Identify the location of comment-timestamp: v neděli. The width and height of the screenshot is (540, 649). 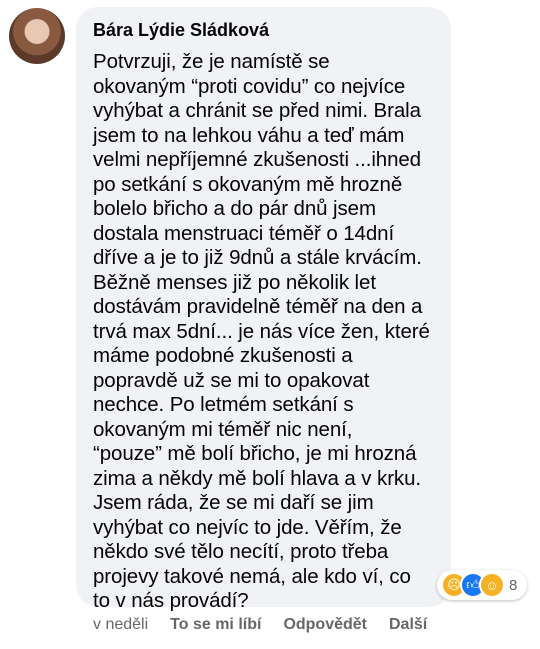
(120, 625).